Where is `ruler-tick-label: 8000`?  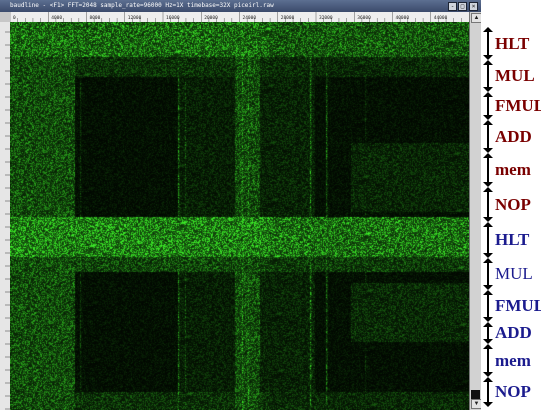 ruler-tick-label: 8000 is located at coordinates (95, 18).